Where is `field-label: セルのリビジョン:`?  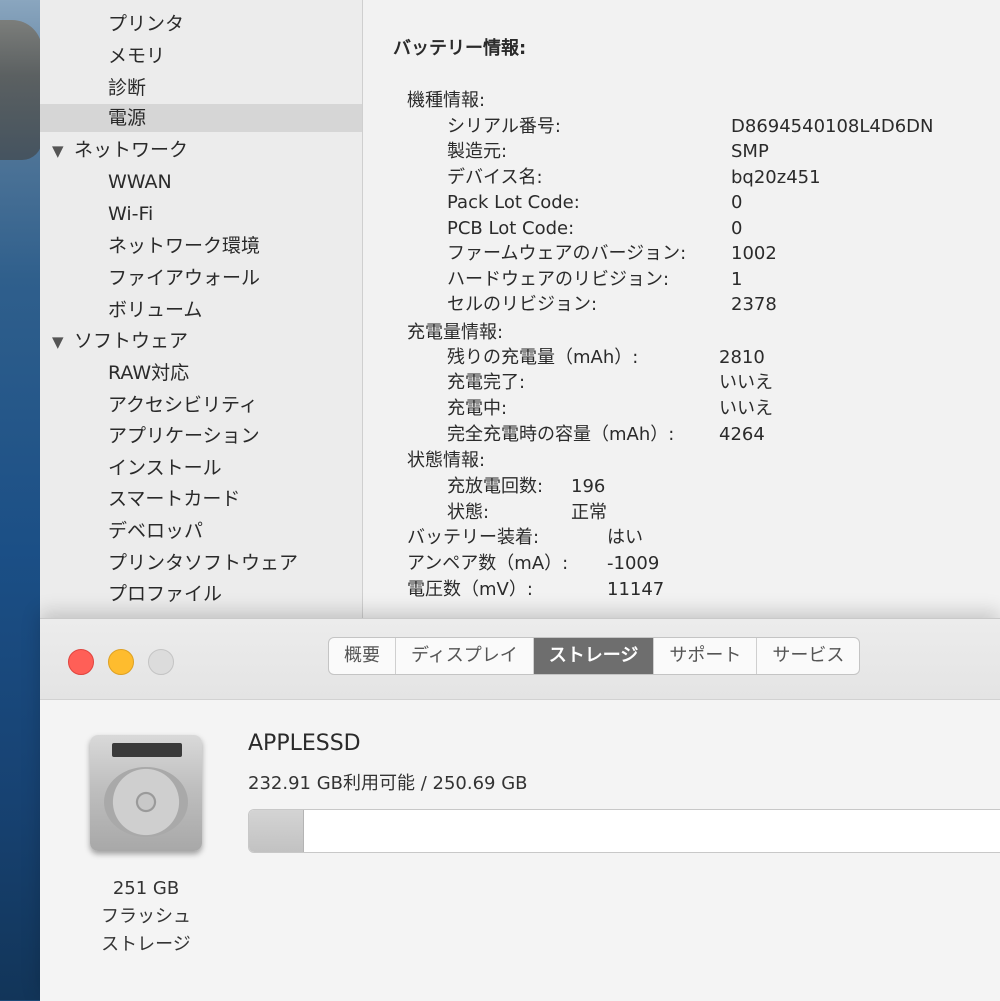 field-label: セルのリビジョン: is located at coordinates (522, 305).